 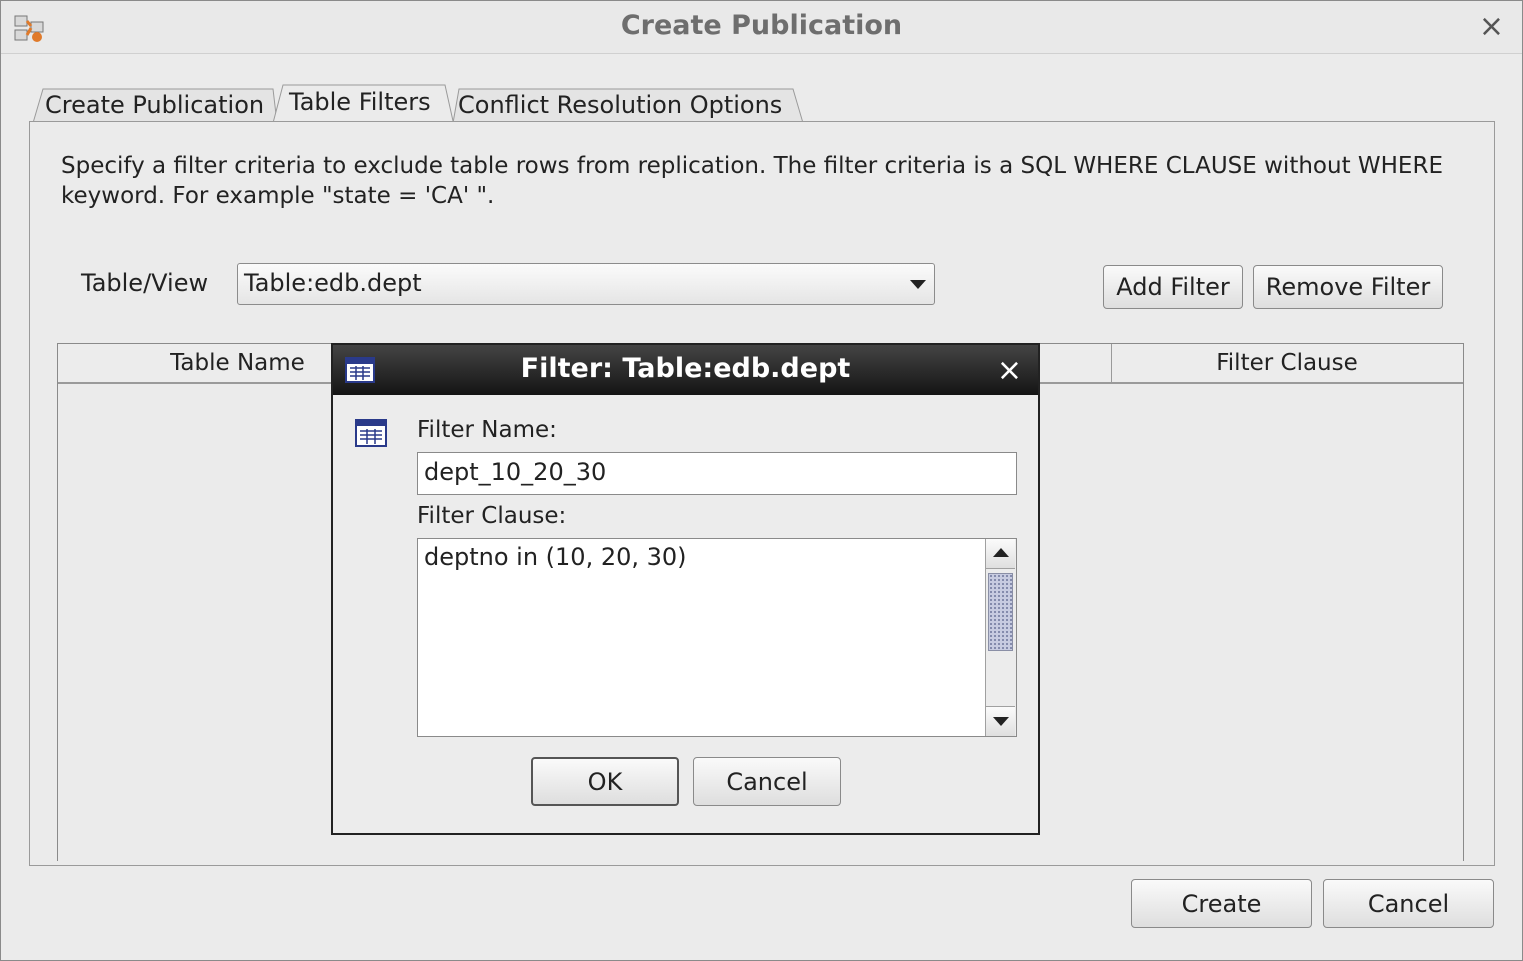 What do you see at coordinates (371, 433) in the screenshot?
I see `table-icon` at bounding box center [371, 433].